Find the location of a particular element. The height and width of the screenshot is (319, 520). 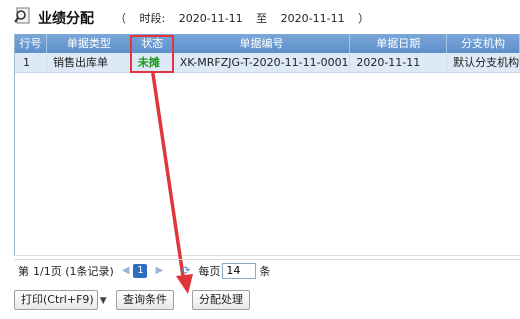

period-open: （ is located at coordinates (120, 18).